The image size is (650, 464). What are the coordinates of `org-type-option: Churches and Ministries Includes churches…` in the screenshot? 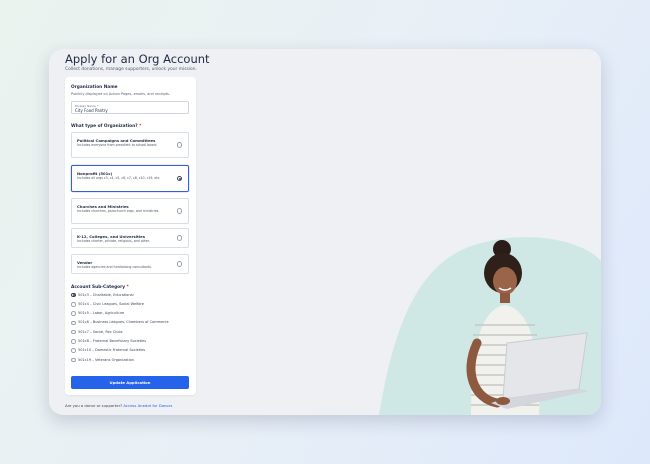 It's located at (130, 211).